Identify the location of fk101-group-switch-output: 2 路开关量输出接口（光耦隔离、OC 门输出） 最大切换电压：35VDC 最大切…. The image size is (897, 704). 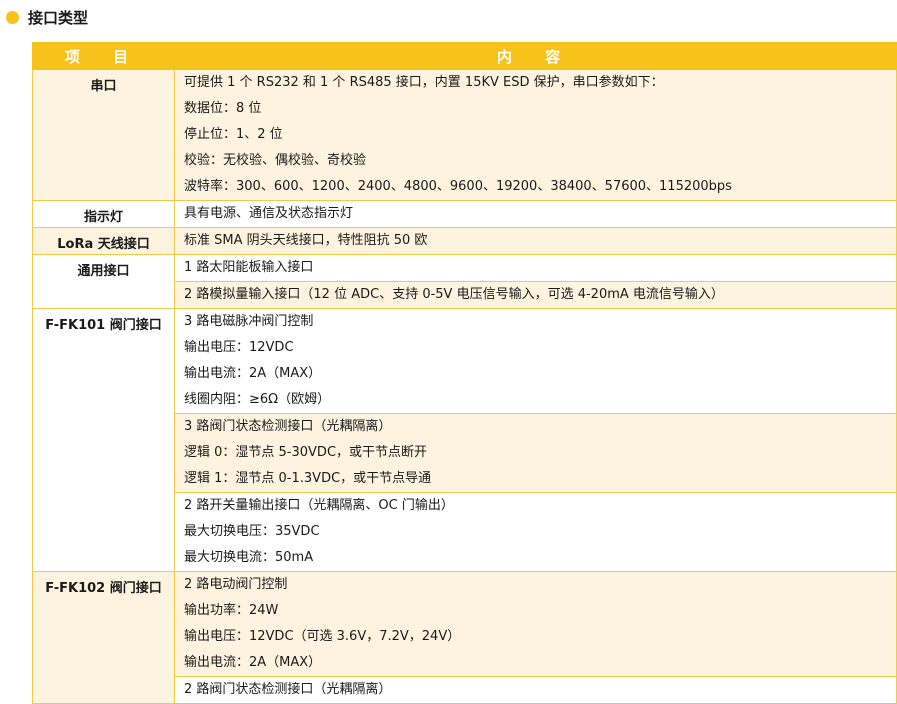
(535, 531).